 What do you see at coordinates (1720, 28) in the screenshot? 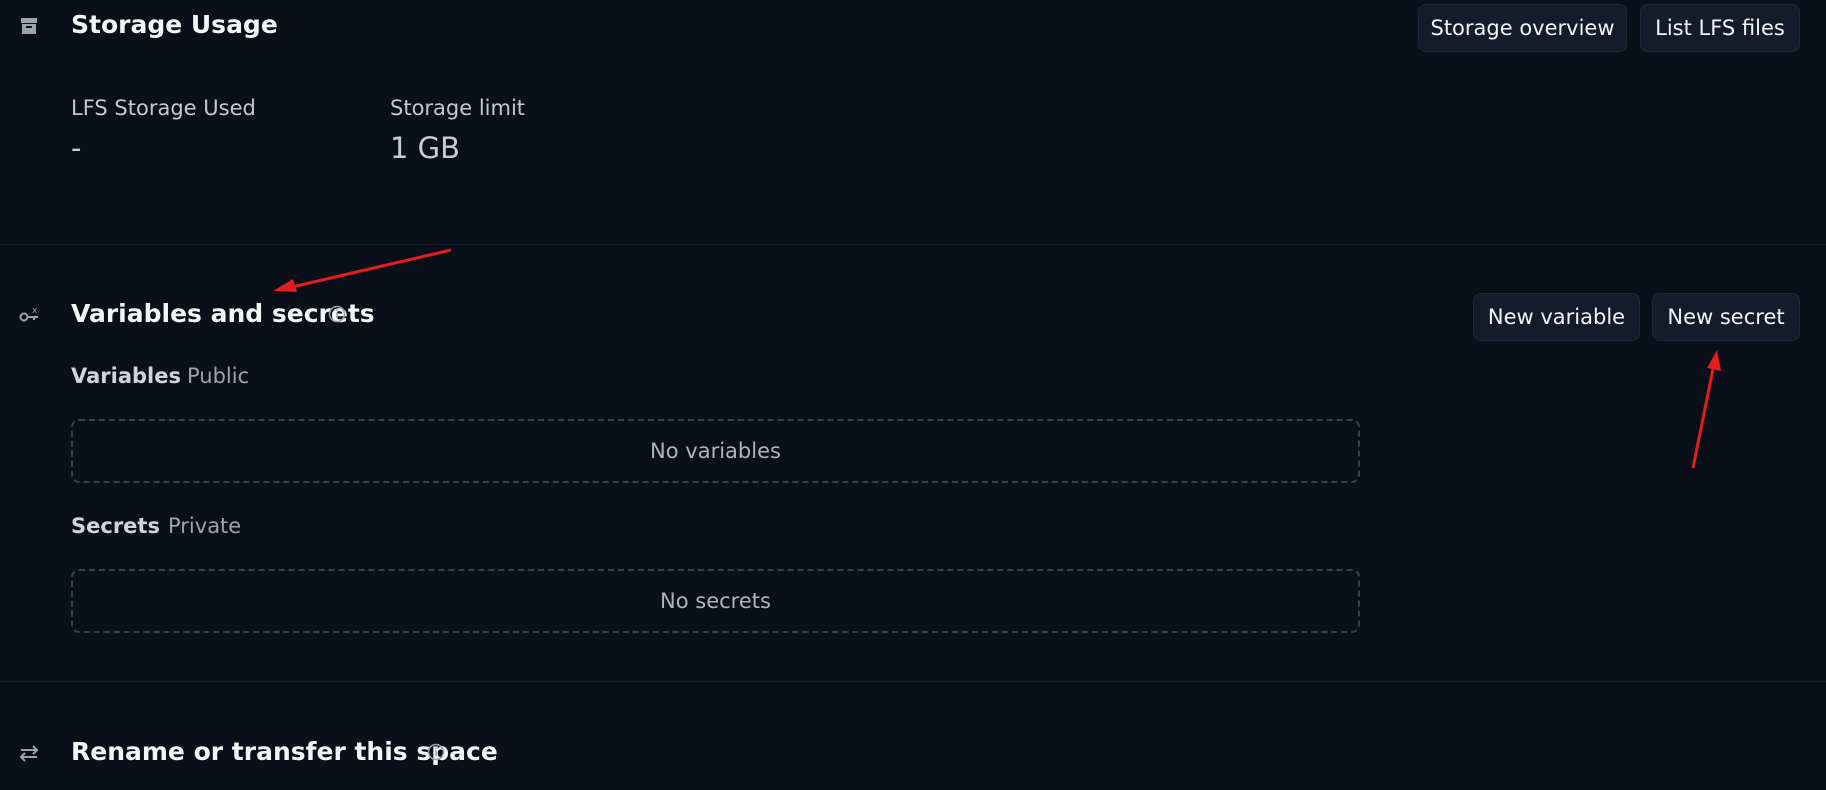
I see `list-lfs-files-button: List LFS files` at bounding box center [1720, 28].